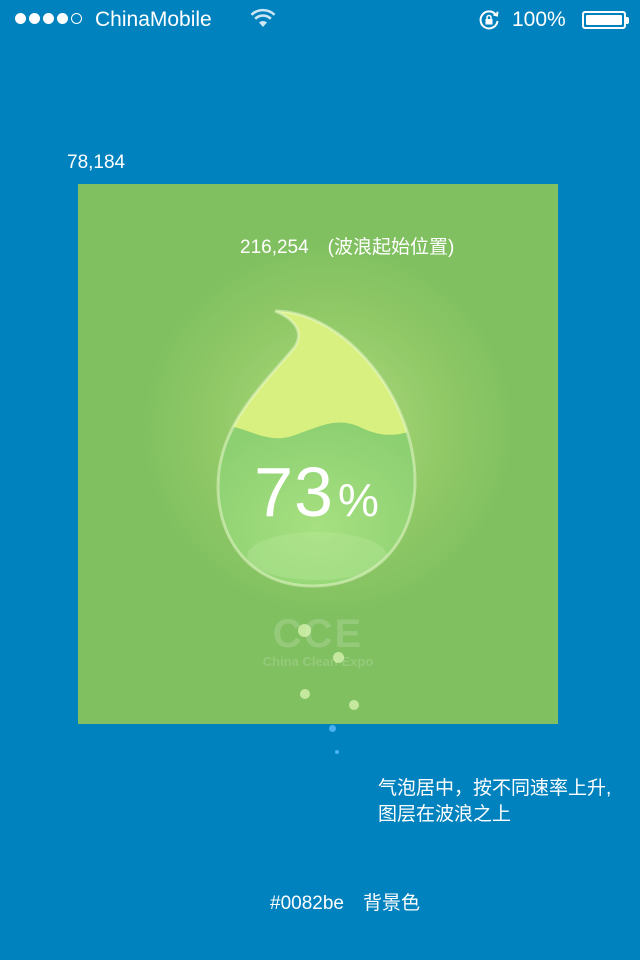 The image size is (640, 960). I want to click on logo-subtitle: China Clean Expo, so click(318, 661).